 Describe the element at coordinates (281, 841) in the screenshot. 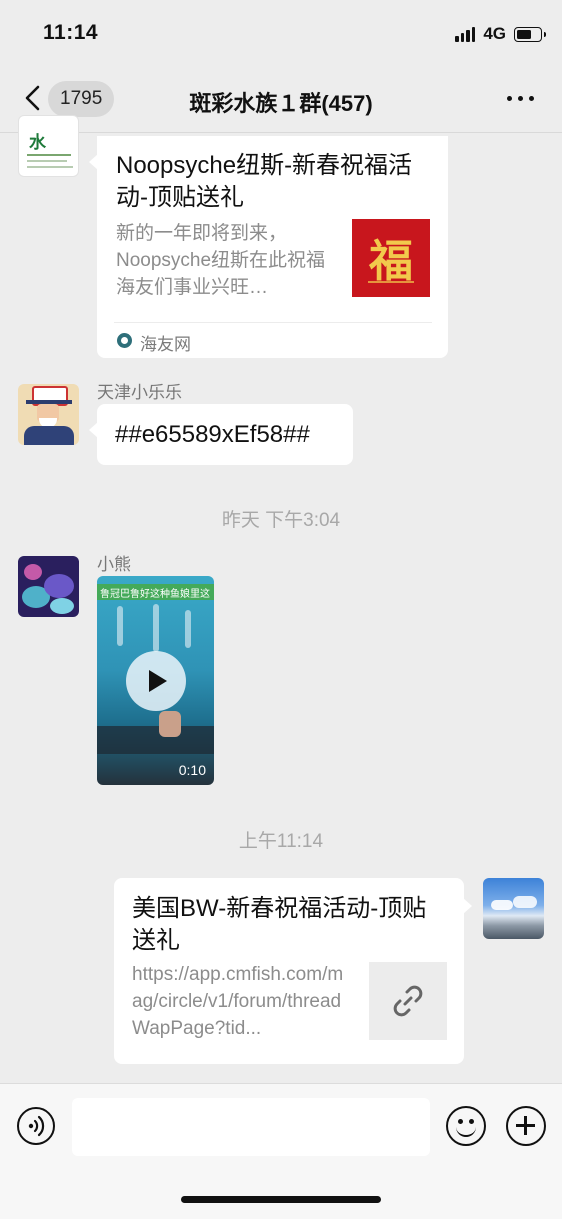

I see `timestamp: 上午11:14` at that location.